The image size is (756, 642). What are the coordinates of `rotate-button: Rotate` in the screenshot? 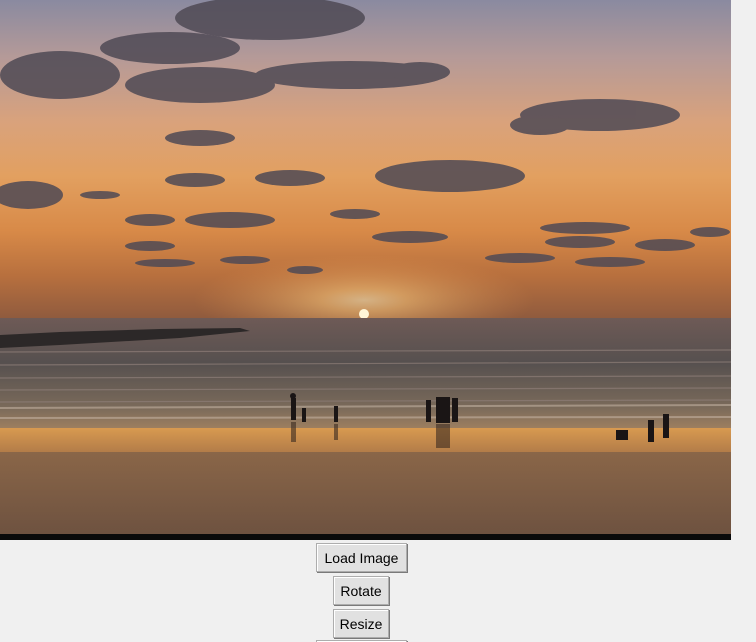 It's located at (361, 590).